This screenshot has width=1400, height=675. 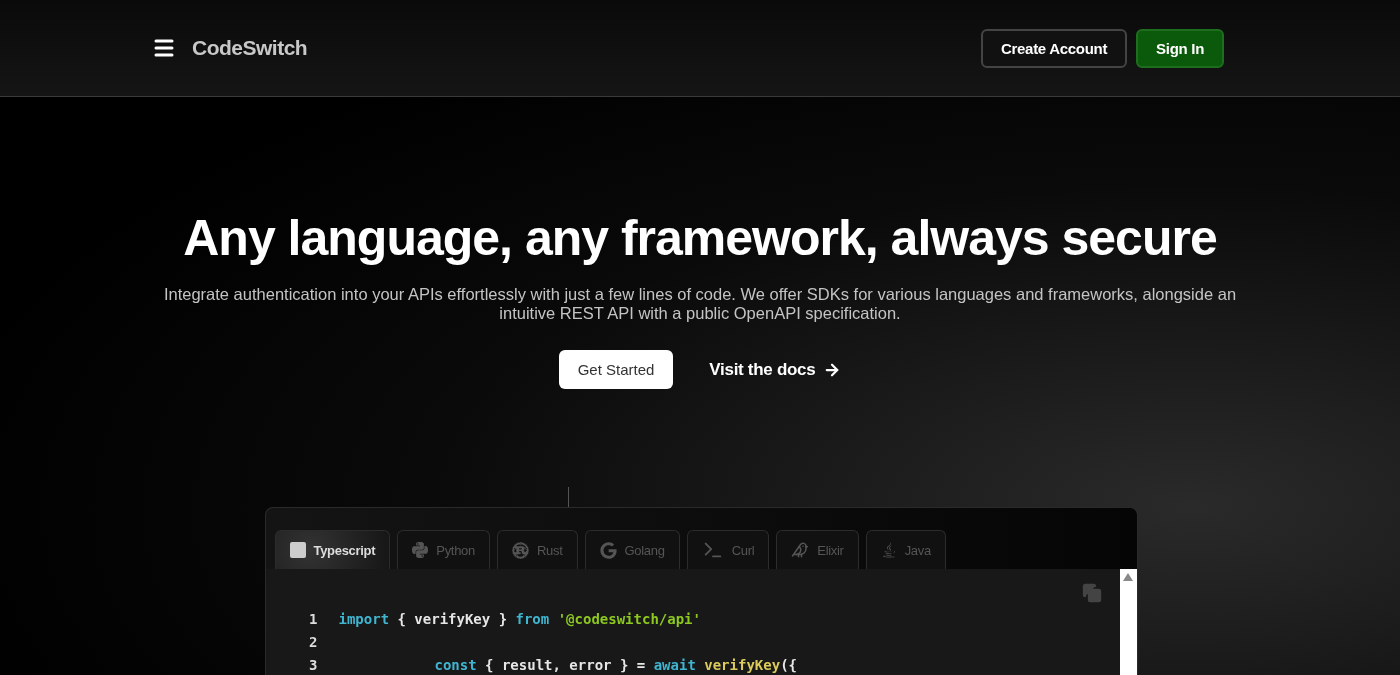 I want to click on get-started-button: Get Started, so click(x=616, y=369).